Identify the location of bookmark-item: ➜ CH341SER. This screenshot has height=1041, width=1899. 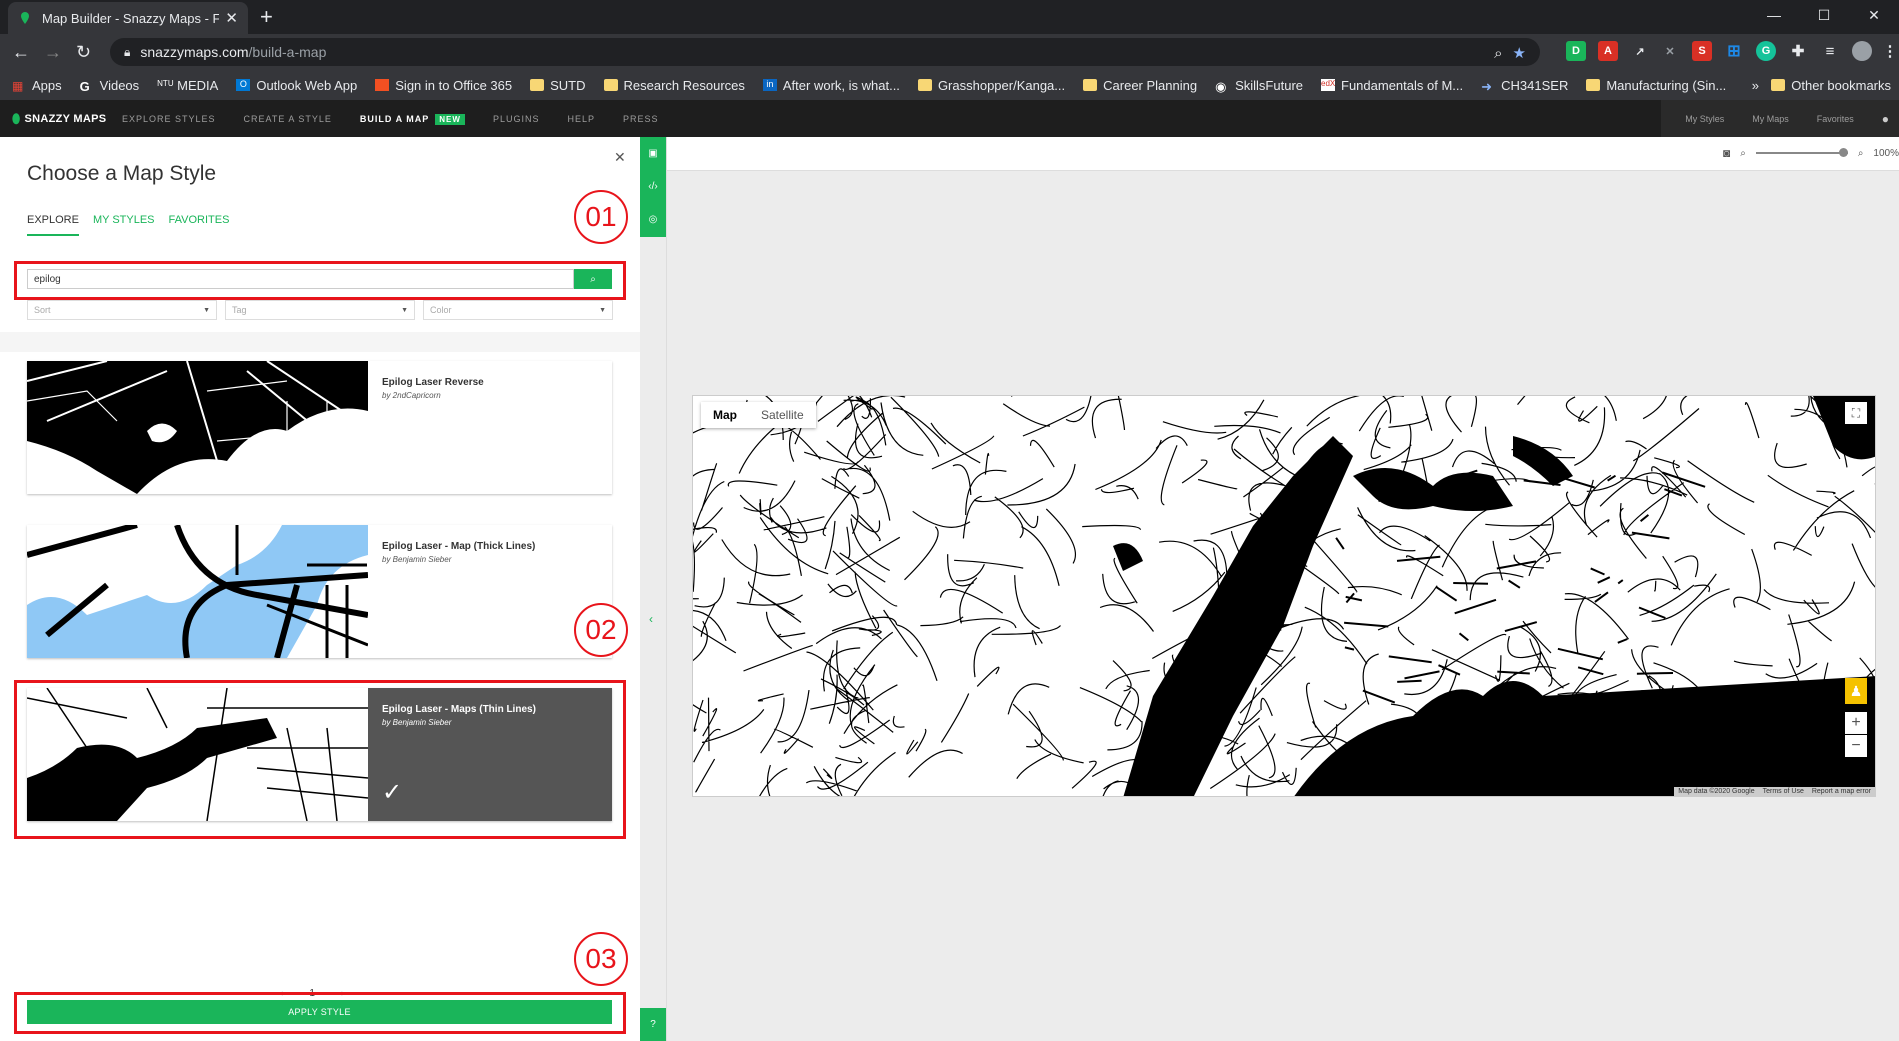
(1524, 86).